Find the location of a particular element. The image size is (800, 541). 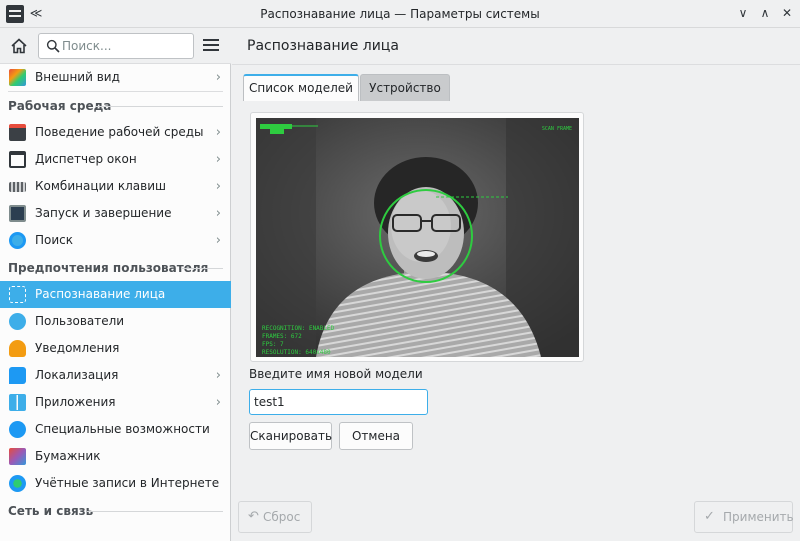

close-button: ✕ is located at coordinates (787, 13).